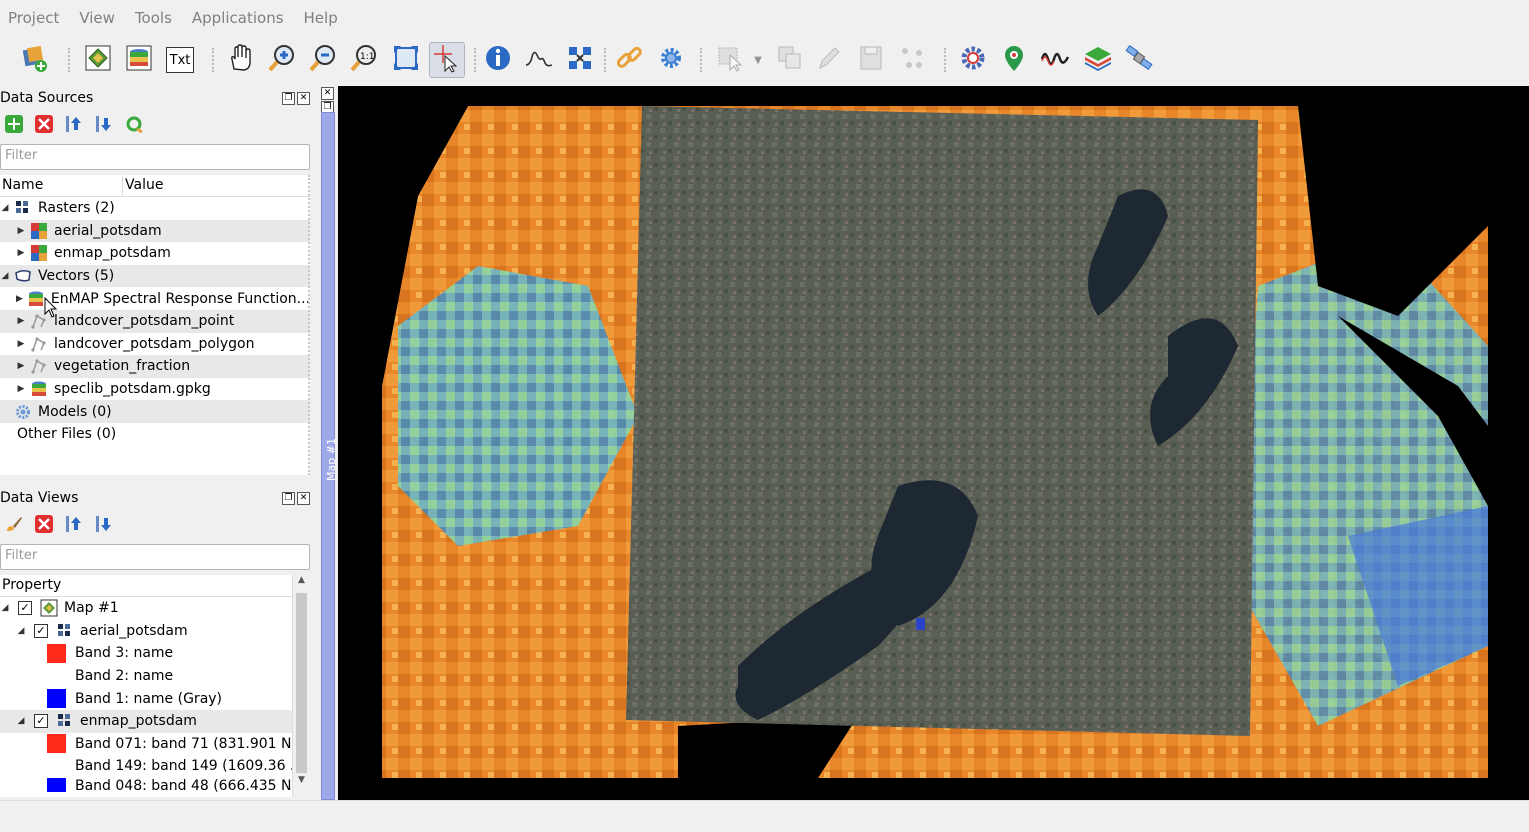 The width and height of the screenshot is (1529, 832). I want to click on select-features-button, so click(731, 60).